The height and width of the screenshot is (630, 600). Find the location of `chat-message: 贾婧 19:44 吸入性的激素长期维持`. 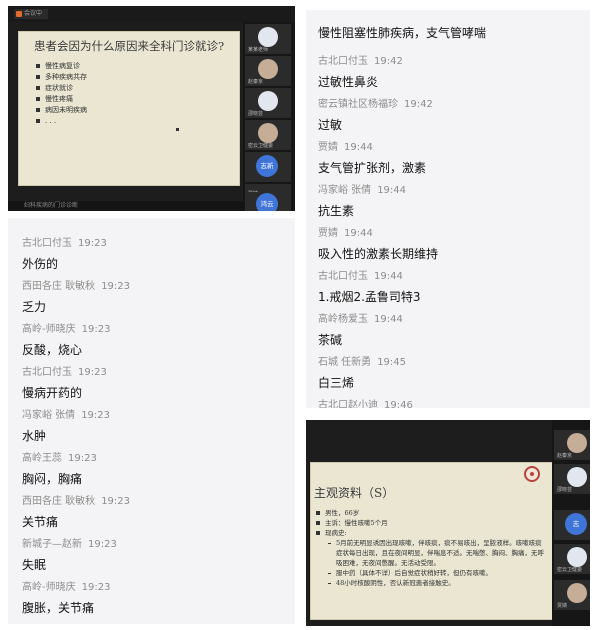

chat-message: 贾婧 19:44 吸入性的激素长期维持 is located at coordinates (378, 243).